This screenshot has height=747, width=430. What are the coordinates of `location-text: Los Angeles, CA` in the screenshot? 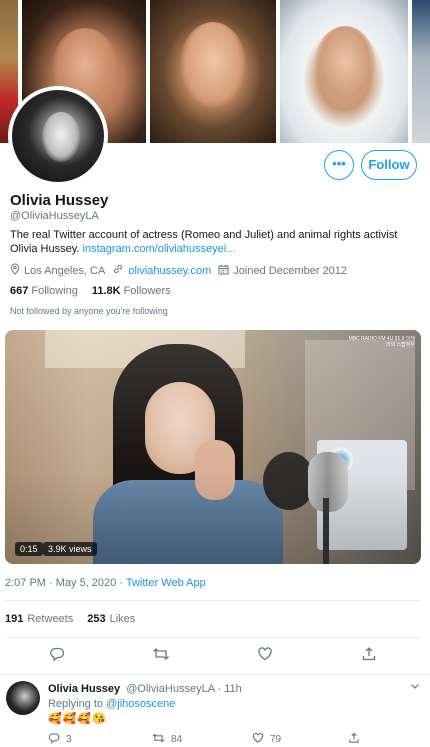 It's located at (65, 270).